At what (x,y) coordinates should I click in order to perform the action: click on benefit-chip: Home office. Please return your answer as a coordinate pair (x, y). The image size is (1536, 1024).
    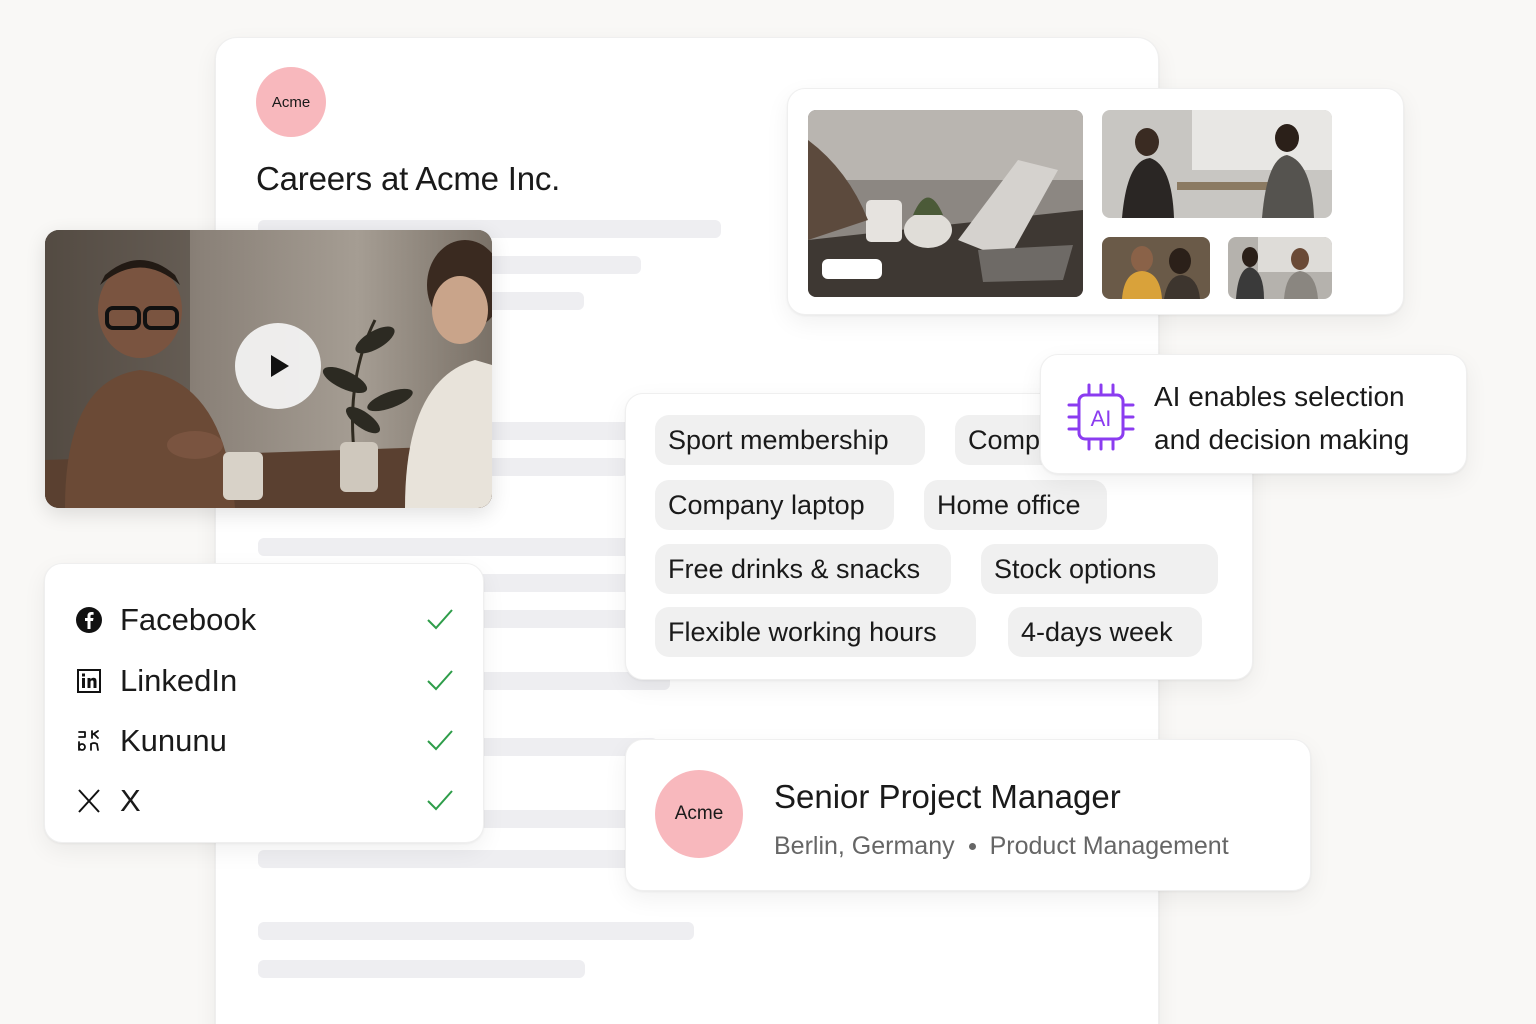
    Looking at the image, I should click on (1015, 505).